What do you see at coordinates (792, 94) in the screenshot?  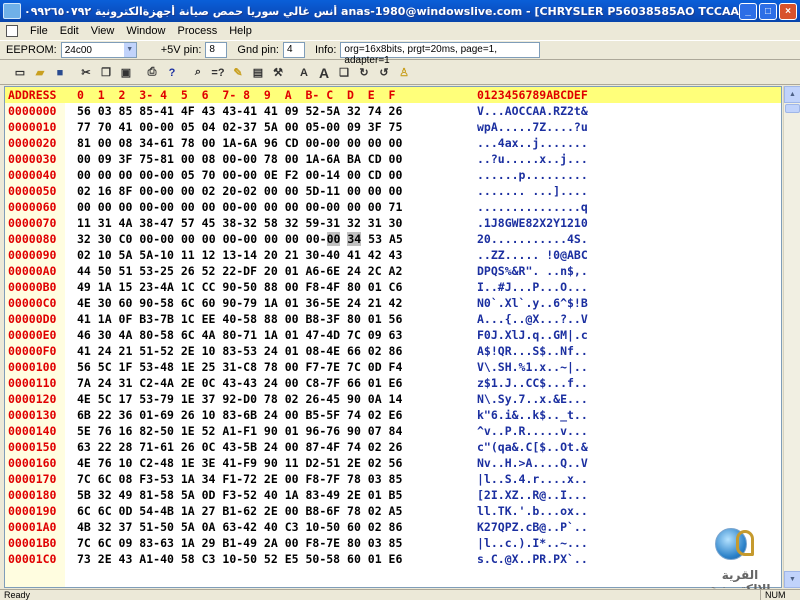 I see `scroll-up-icon: ▲` at bounding box center [792, 94].